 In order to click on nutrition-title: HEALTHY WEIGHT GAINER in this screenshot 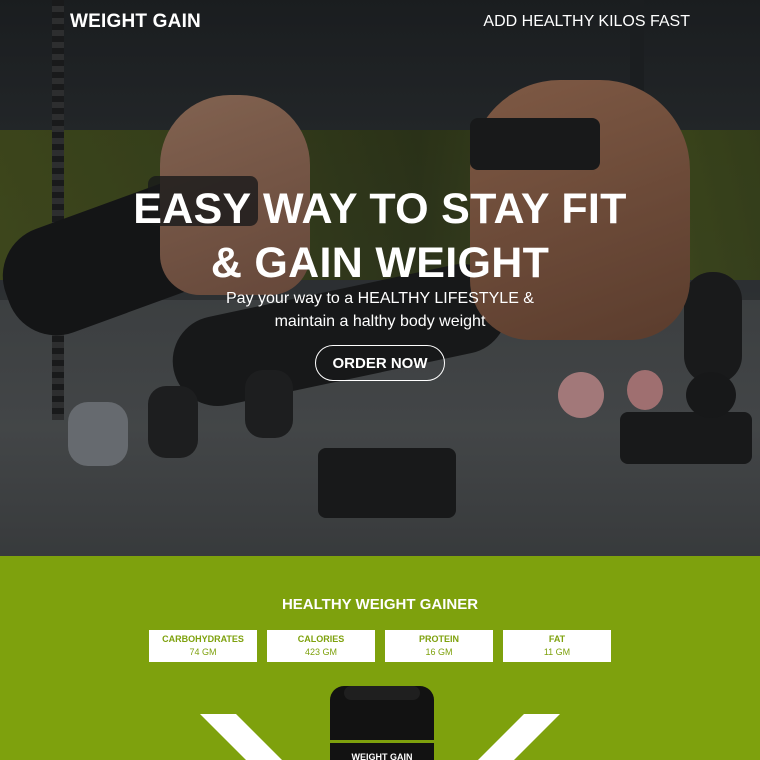, I will do `click(380, 604)`.